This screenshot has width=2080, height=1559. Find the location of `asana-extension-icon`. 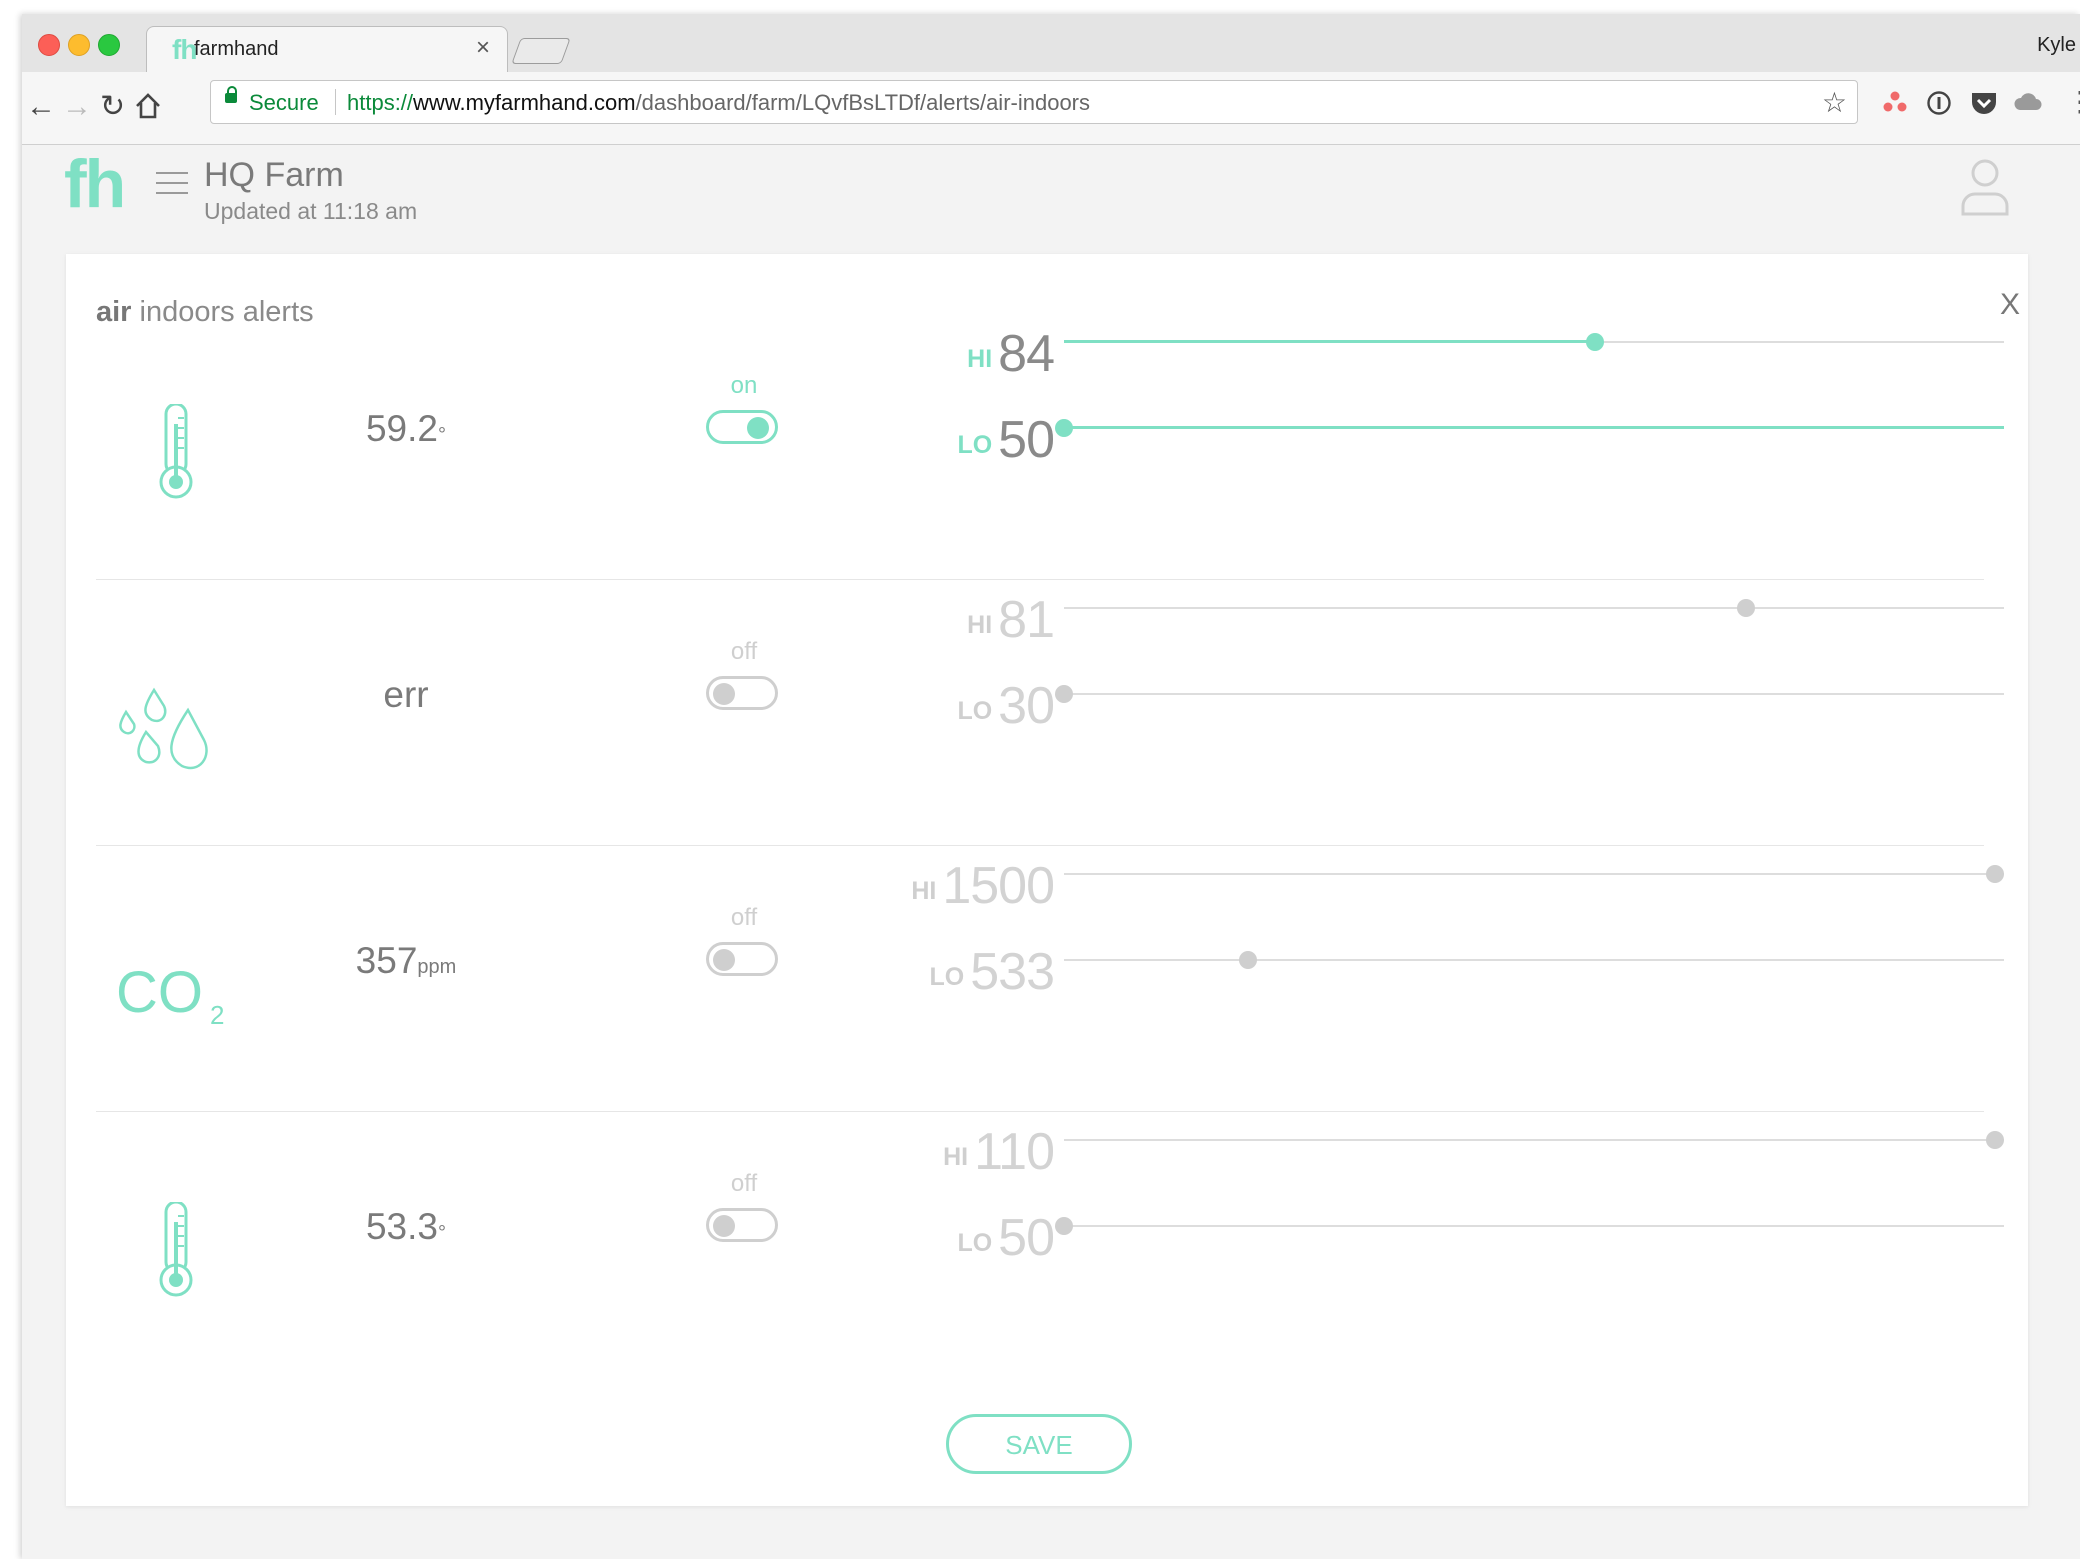

asana-extension-icon is located at coordinates (1895, 102).